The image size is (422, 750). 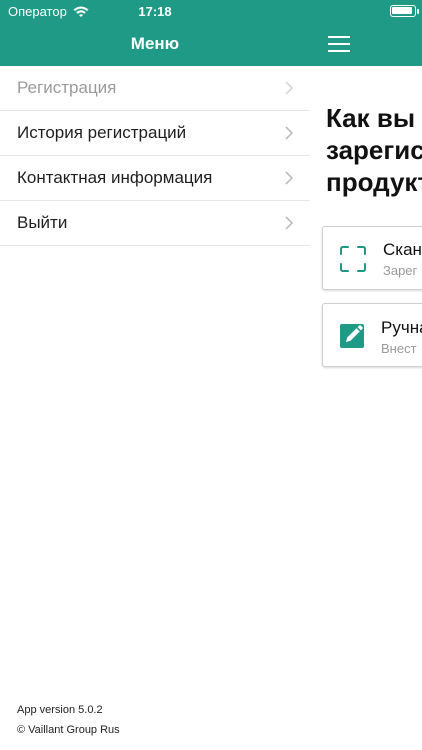 What do you see at coordinates (60, 710) in the screenshot?
I see `app-version: App version 5.0.2` at bounding box center [60, 710].